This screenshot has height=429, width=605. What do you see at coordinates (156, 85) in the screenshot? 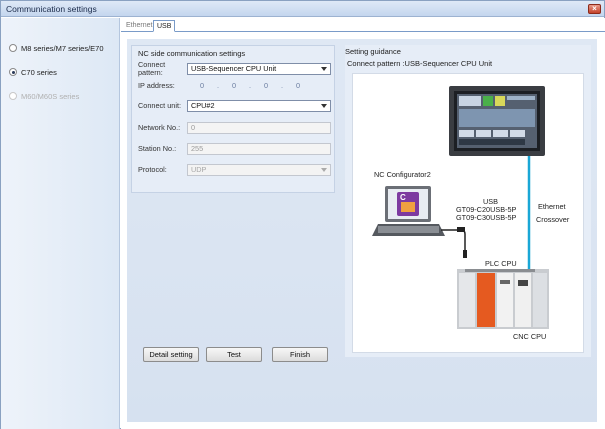
I see `ip-address-label: IP address:` at bounding box center [156, 85].